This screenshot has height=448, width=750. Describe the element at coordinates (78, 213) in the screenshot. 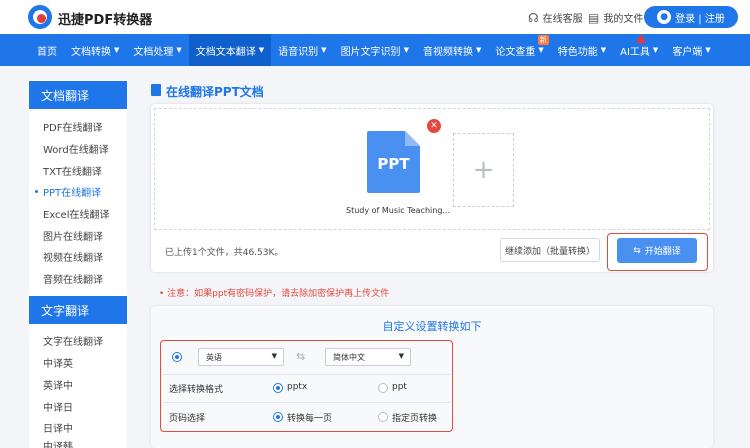

I see `sidebar-item-excel-translate: Excel在线翻译` at that location.